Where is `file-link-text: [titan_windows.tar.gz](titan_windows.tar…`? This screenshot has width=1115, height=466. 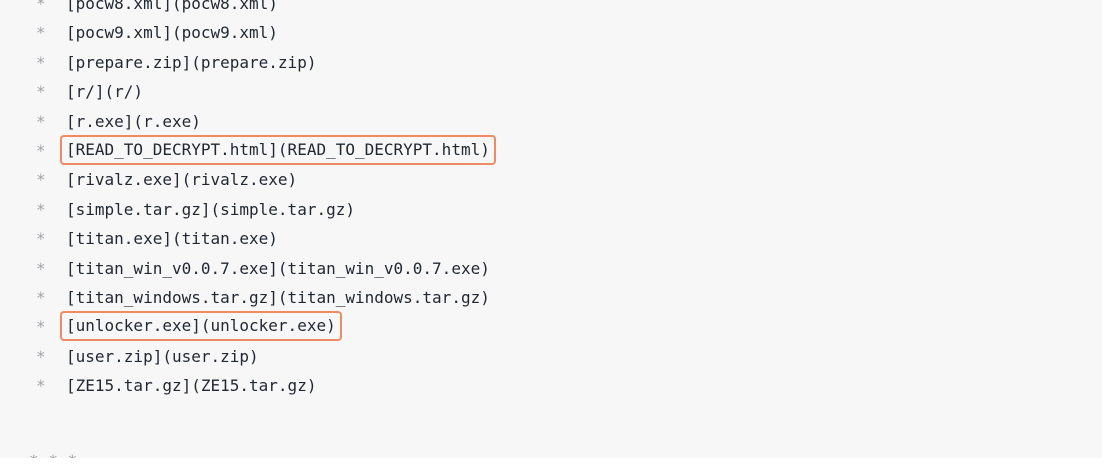 file-link-text: [titan_windows.tar.gz](titan_windows.tar… is located at coordinates (278, 297).